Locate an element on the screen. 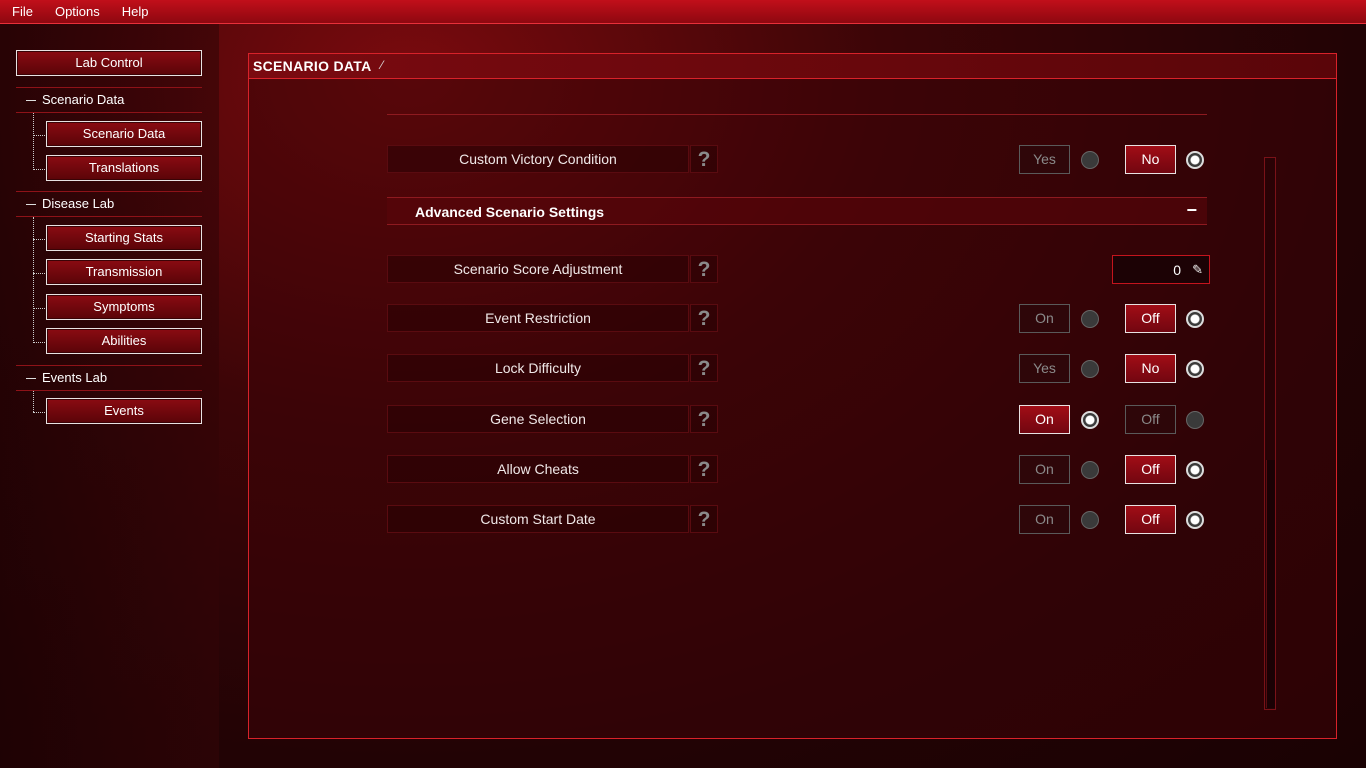  section-title: Events Lab is located at coordinates (75, 377).